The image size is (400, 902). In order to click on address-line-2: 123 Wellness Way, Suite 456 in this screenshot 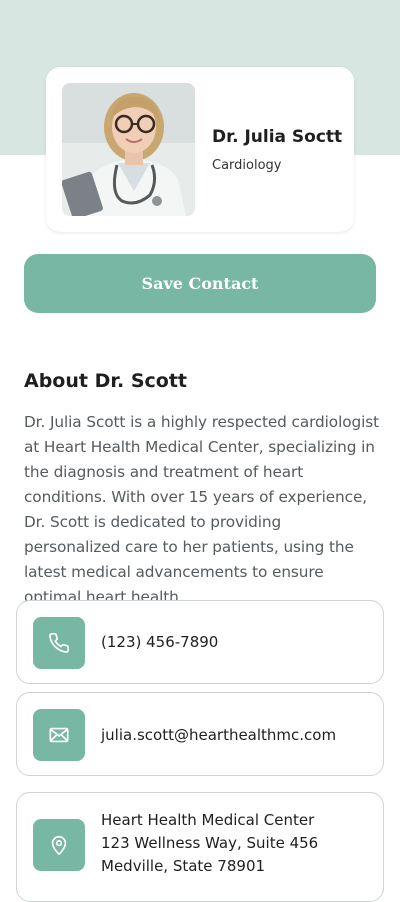, I will do `click(210, 843)`.